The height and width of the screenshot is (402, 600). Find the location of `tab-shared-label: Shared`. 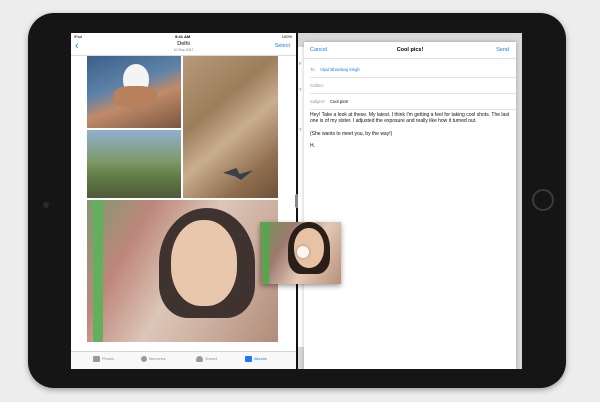

tab-shared-label: Shared is located at coordinates (211, 359).